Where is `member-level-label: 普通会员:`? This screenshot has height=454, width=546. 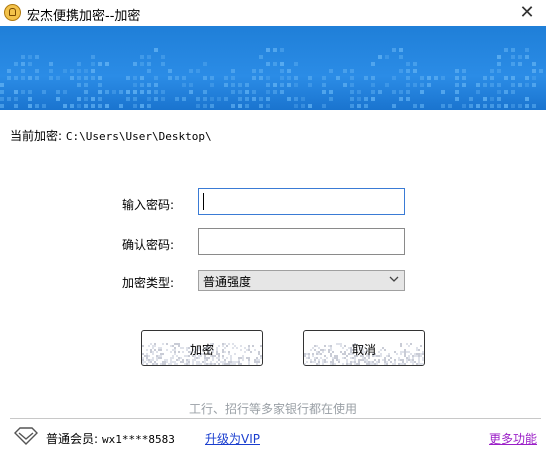
member-level-label: 普通会员: is located at coordinates (72, 439).